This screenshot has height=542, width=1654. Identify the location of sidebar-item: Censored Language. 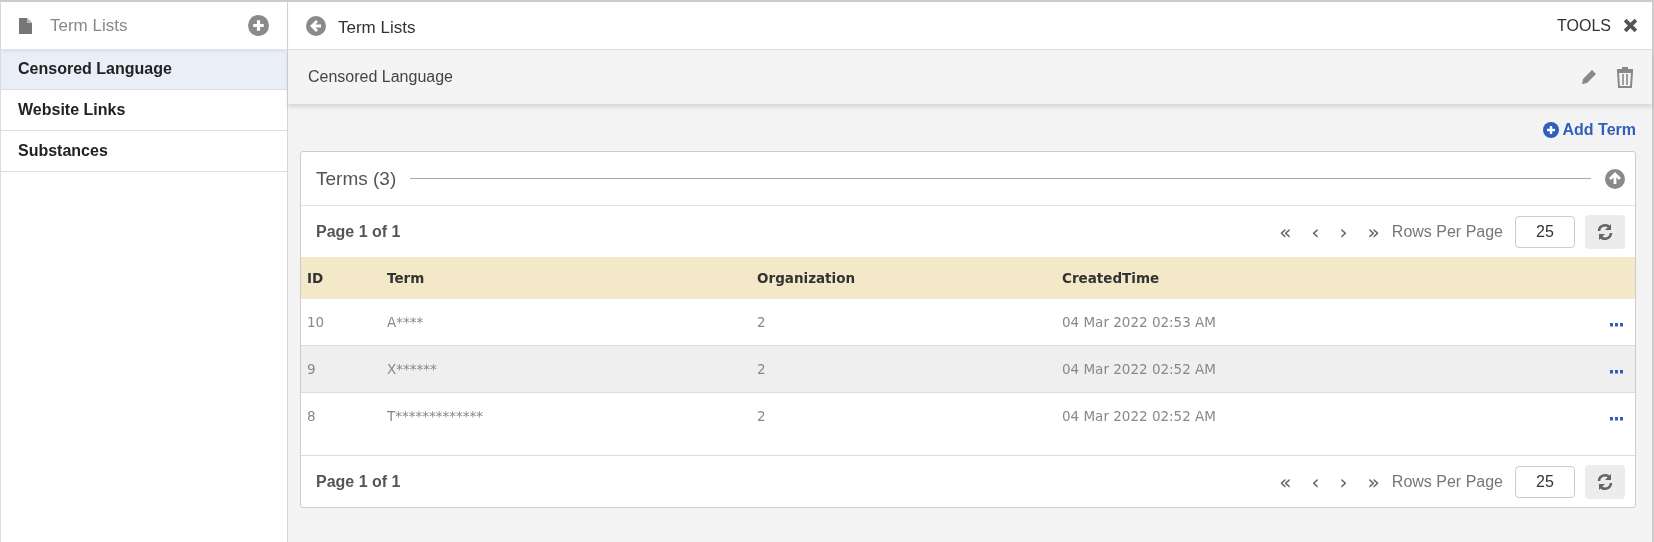
(144, 69).